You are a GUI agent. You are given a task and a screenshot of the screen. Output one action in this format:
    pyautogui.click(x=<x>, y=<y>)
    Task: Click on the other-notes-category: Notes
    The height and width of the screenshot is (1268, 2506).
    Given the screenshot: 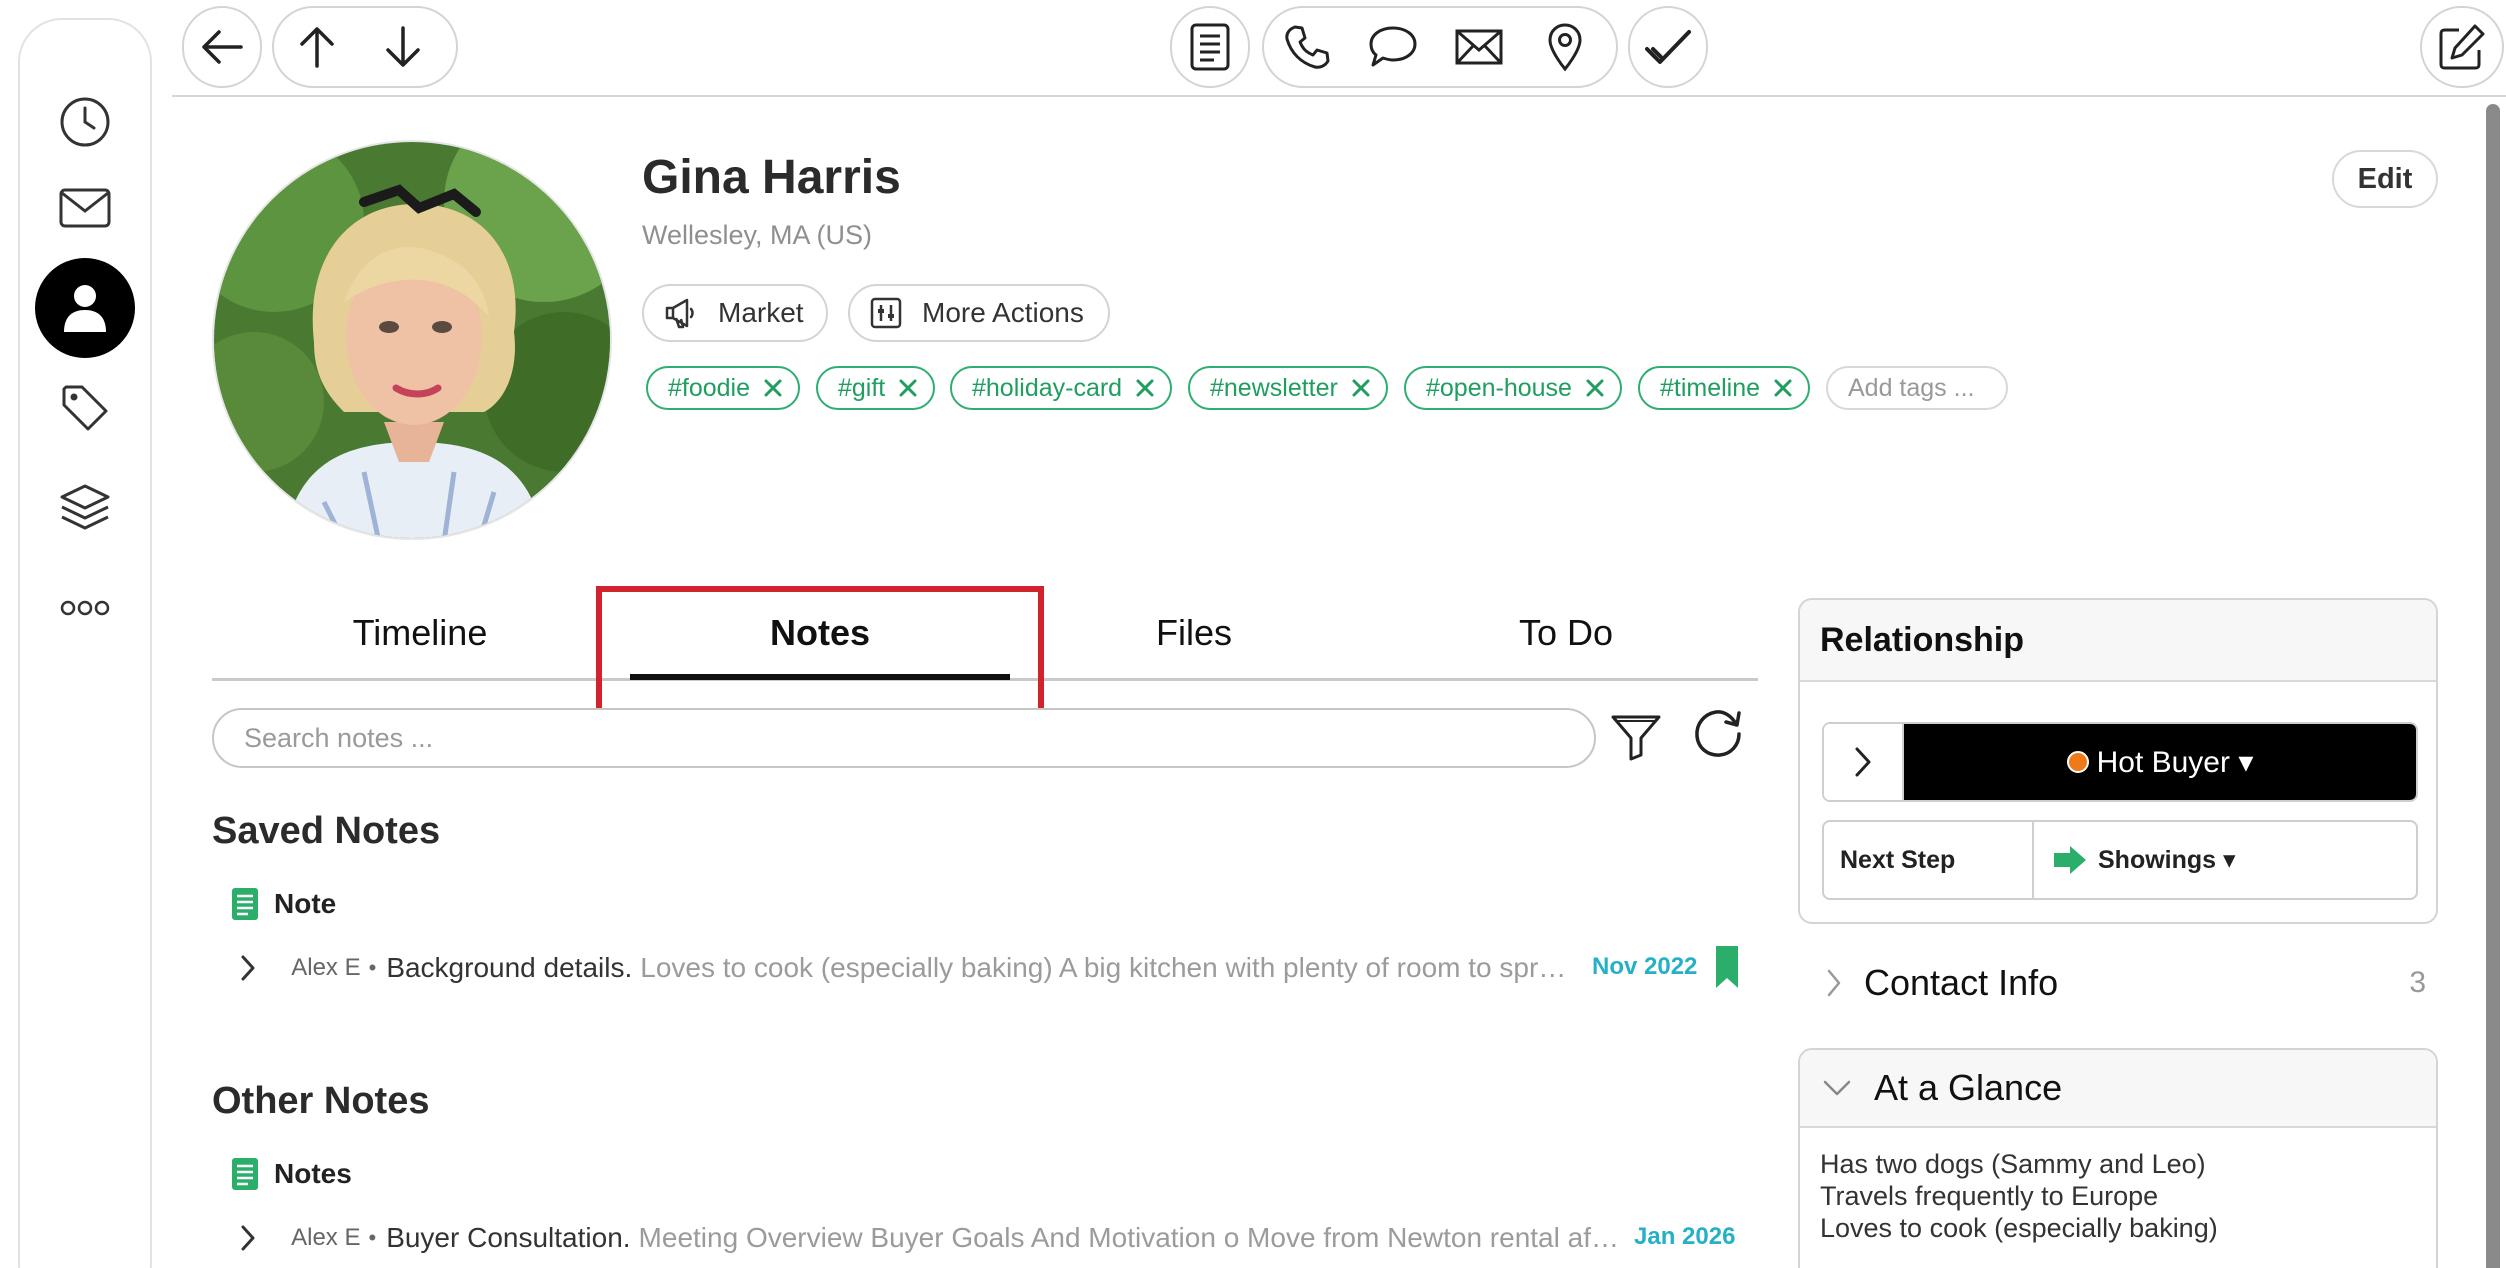 What is the action you would take?
    pyautogui.click(x=292, y=1174)
    